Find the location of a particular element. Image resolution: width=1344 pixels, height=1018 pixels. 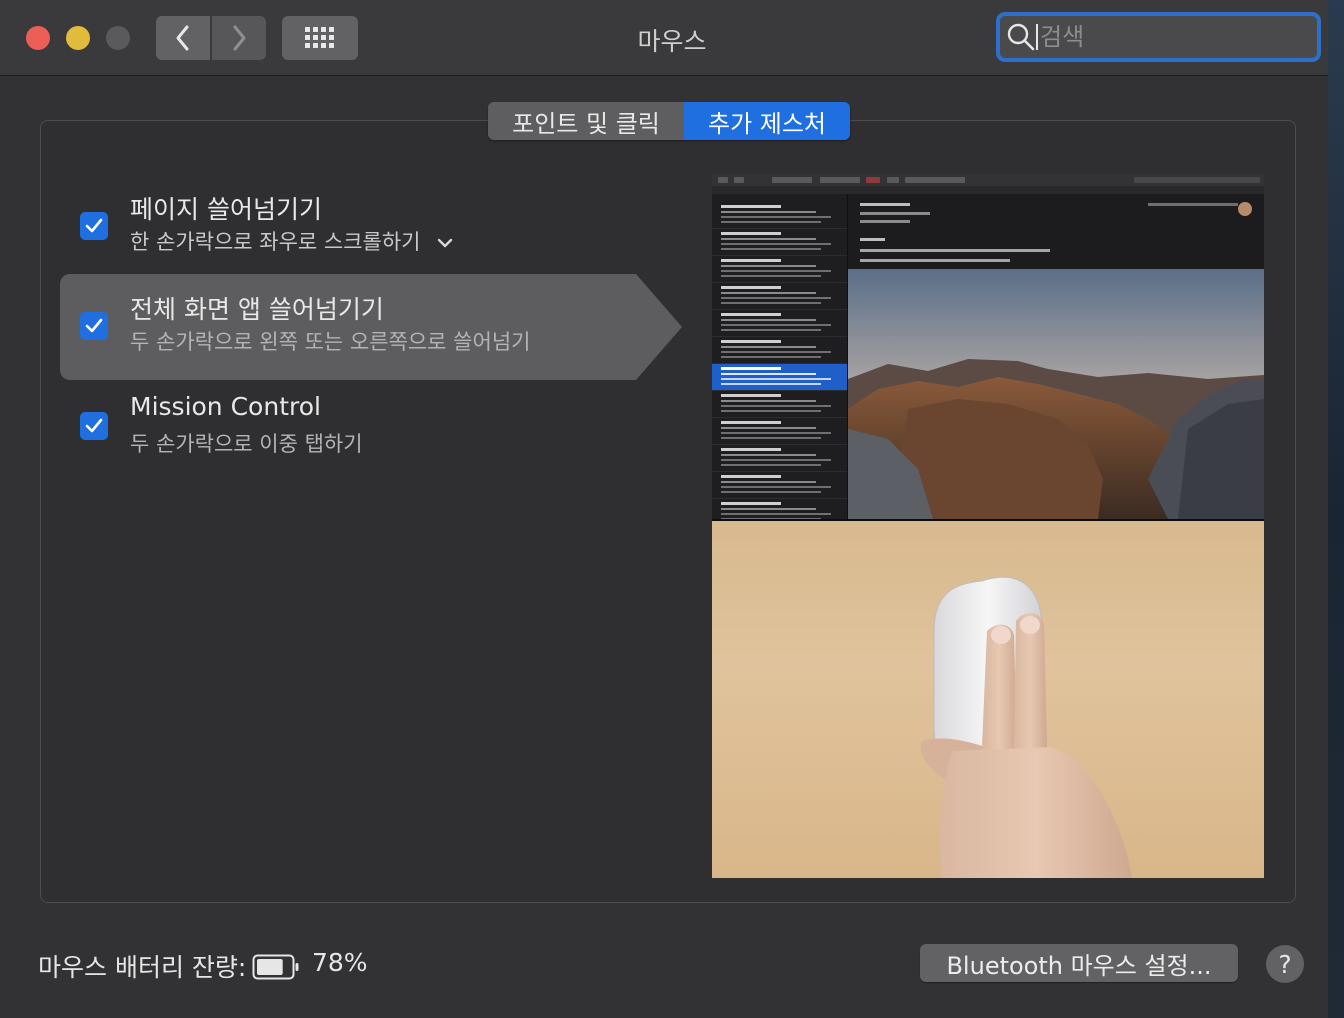

tab-point-and-click: 포인트 및 클릭 is located at coordinates (586, 121).